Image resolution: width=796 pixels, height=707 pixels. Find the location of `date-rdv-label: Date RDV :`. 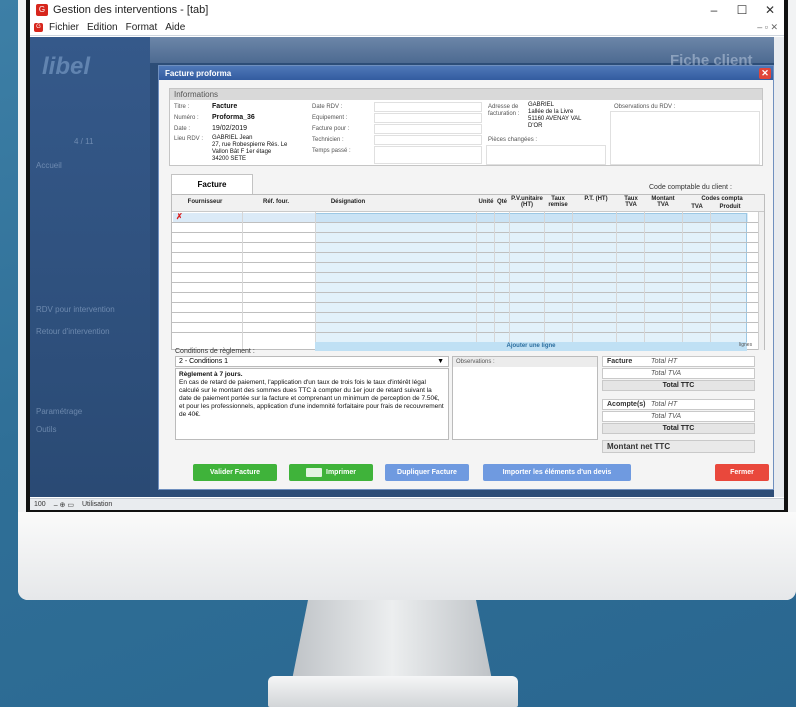

date-rdv-label: Date RDV : is located at coordinates (327, 107).